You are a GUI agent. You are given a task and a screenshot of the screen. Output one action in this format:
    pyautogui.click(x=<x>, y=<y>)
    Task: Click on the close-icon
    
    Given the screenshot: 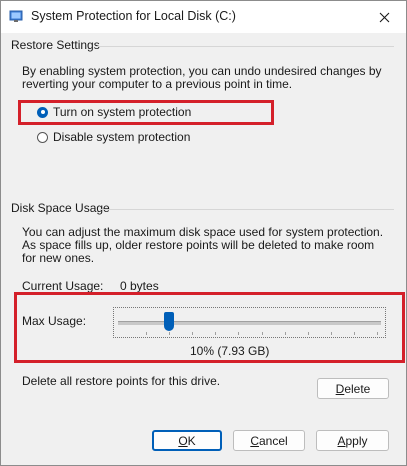 What is the action you would take?
    pyautogui.click(x=384, y=17)
    